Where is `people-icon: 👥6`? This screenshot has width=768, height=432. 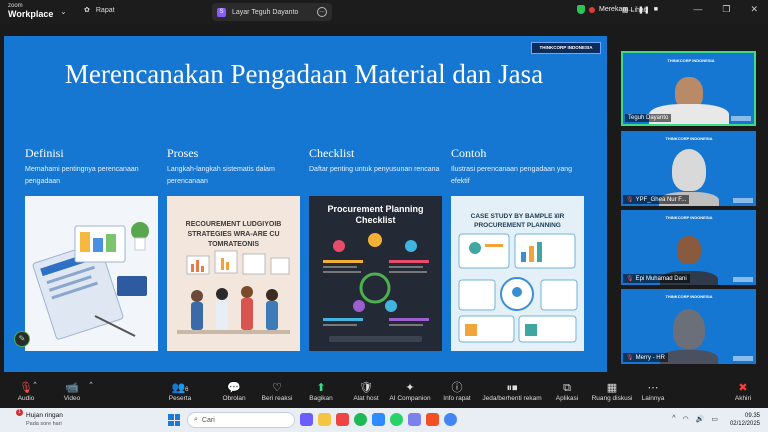 people-icon: 👥6 is located at coordinates (180, 388).